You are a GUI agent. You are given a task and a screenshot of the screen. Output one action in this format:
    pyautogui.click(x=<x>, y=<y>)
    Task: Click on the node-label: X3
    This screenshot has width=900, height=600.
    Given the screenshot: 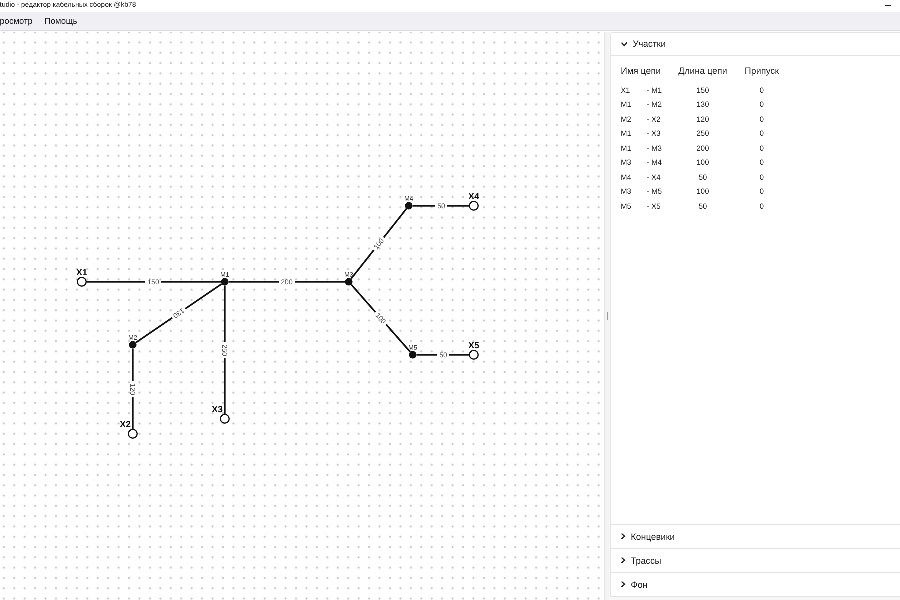 What is the action you would take?
    pyautogui.click(x=217, y=409)
    